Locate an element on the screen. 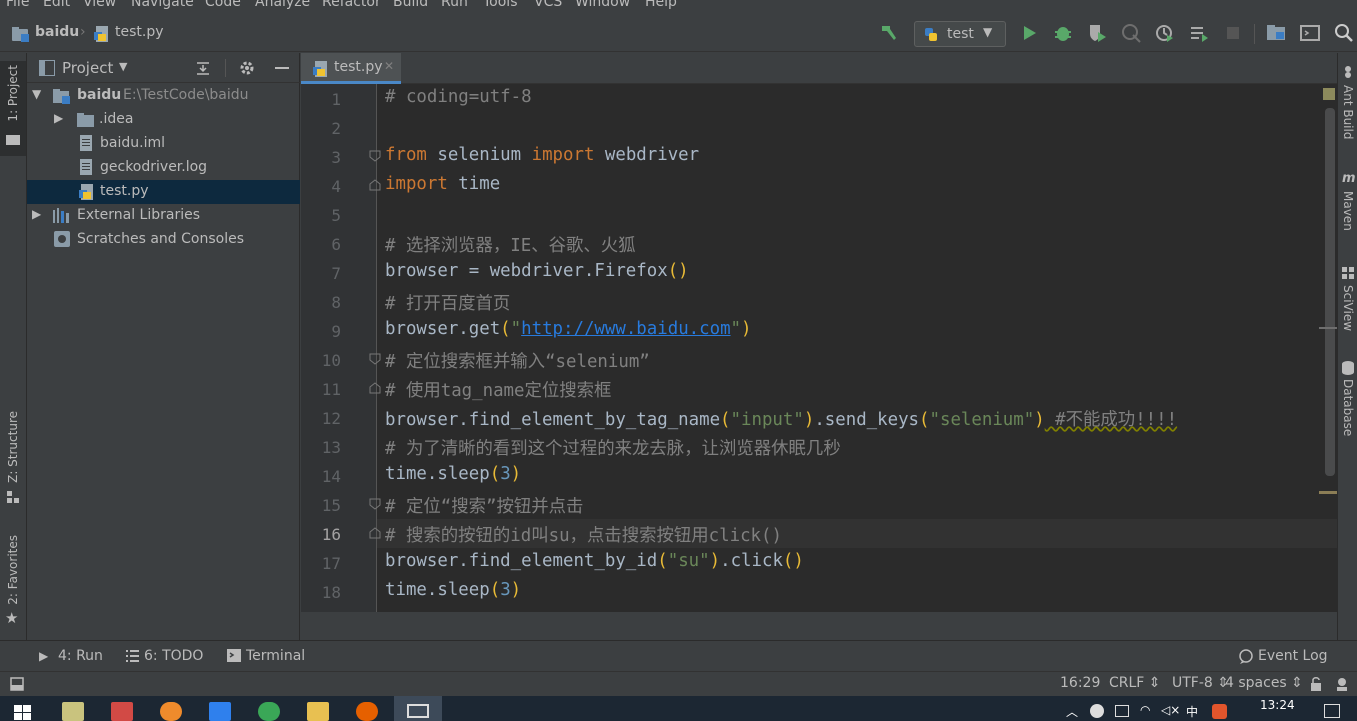 This screenshot has width=1357, height=721. tray-chevron-up-icon: ︿ is located at coordinates (1072, 711).